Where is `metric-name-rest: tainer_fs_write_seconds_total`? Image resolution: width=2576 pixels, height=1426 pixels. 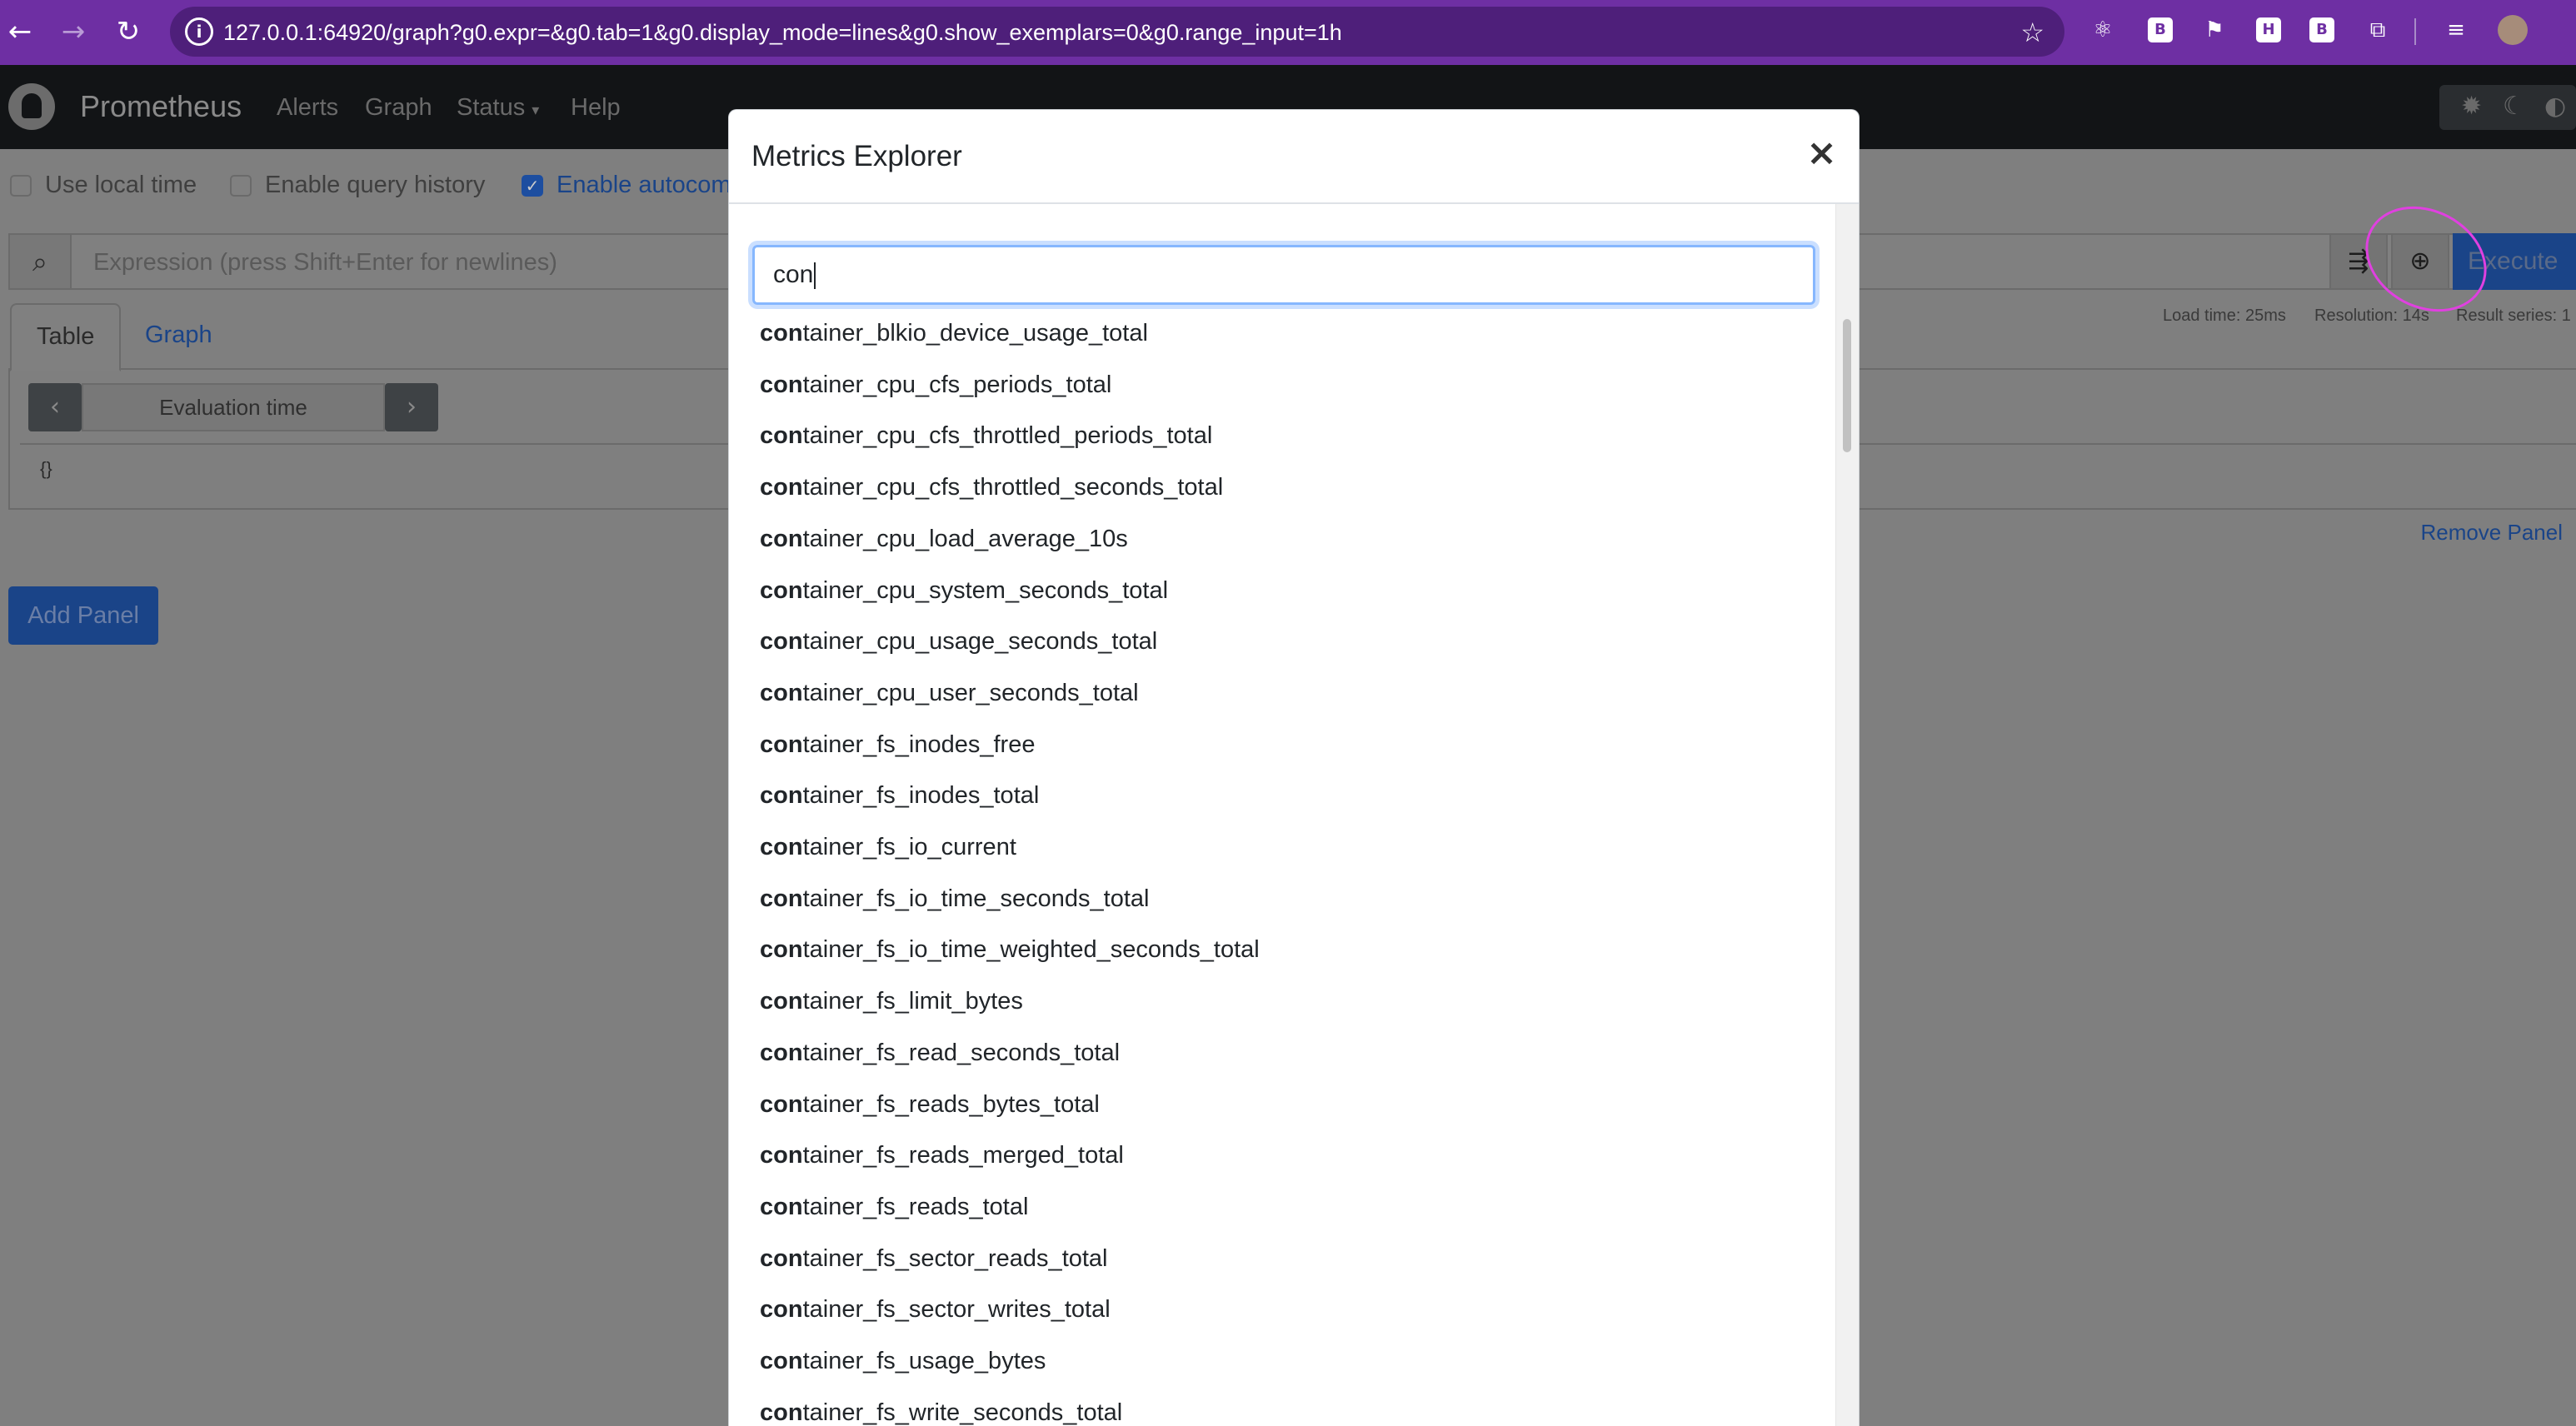 metric-name-rest: tainer_fs_write_seconds_total is located at coordinates (962, 1412).